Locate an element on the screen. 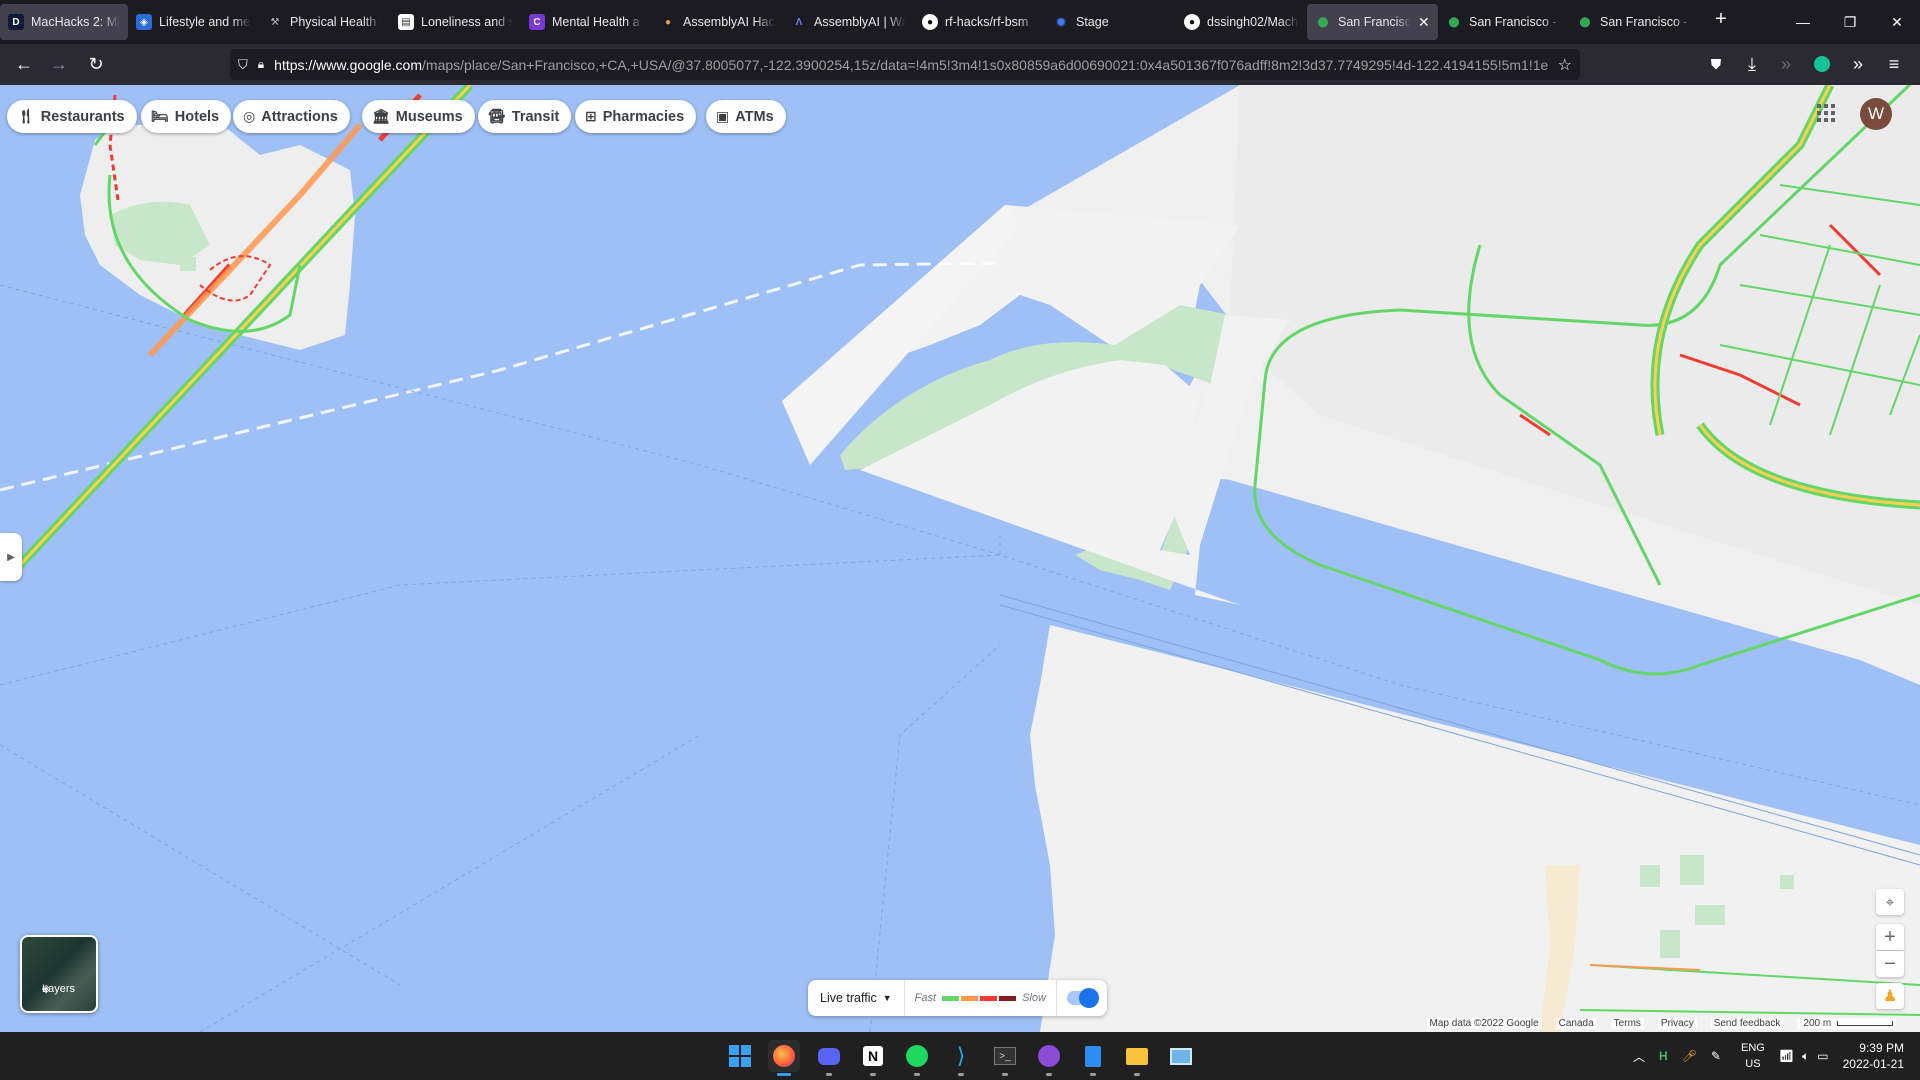 This screenshot has width=1920, height=1080. send-feedback-link: Send feedback is located at coordinates (1747, 1023).